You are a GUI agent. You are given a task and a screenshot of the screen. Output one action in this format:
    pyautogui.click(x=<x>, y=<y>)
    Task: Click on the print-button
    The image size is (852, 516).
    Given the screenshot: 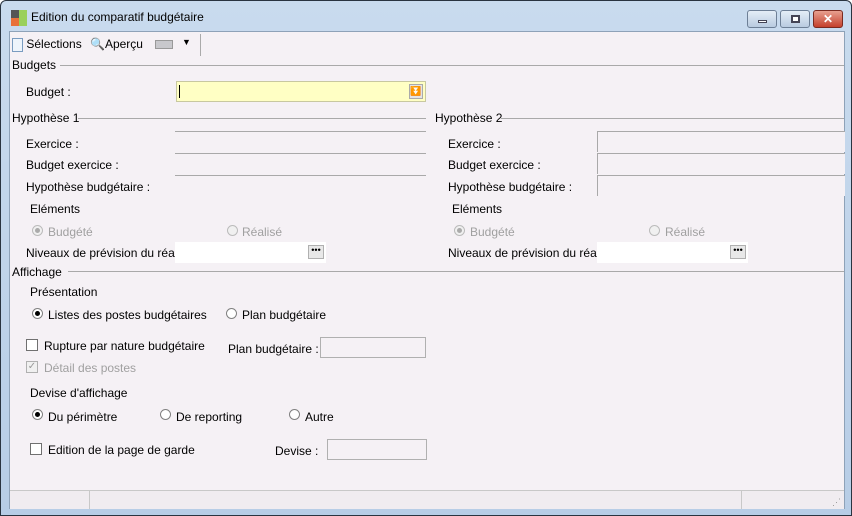 What is the action you would take?
    pyautogui.click(x=164, y=44)
    